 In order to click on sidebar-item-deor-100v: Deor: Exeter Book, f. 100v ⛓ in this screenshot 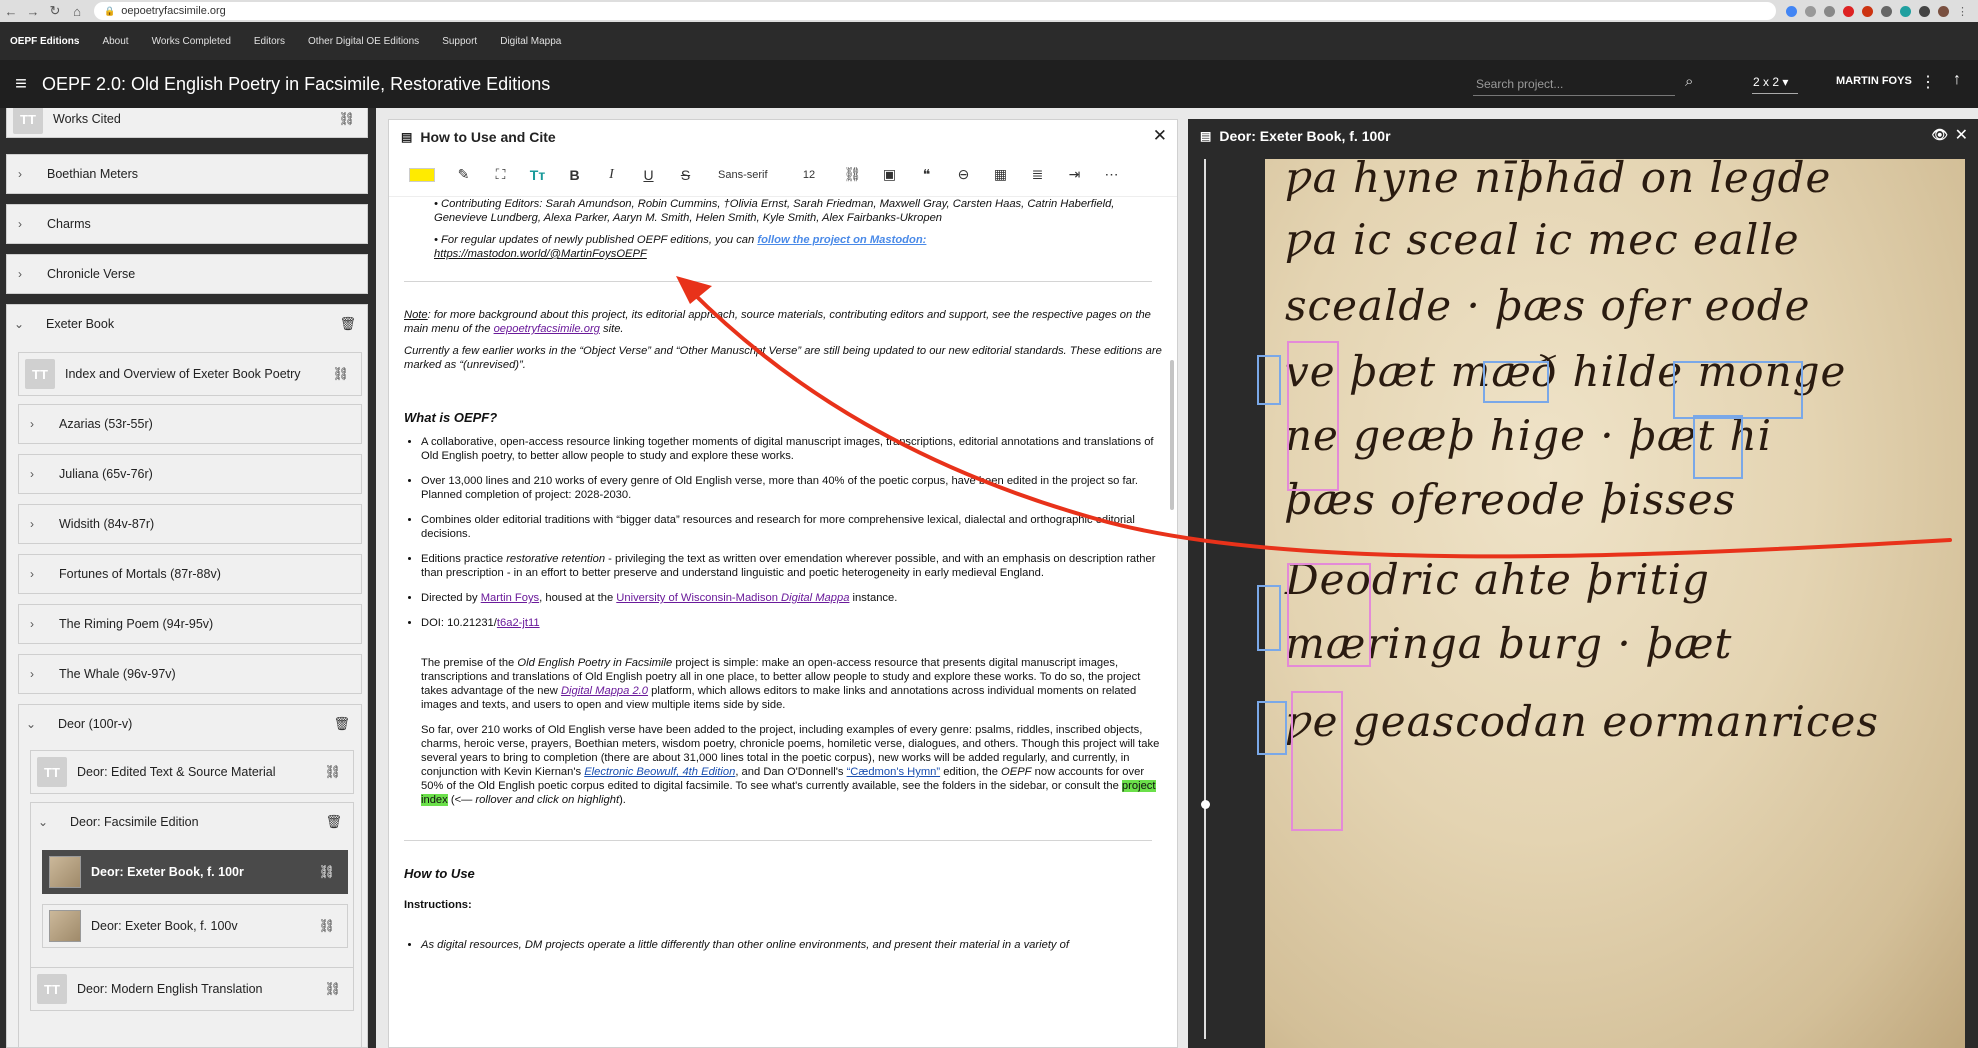, I will do `click(195, 926)`.